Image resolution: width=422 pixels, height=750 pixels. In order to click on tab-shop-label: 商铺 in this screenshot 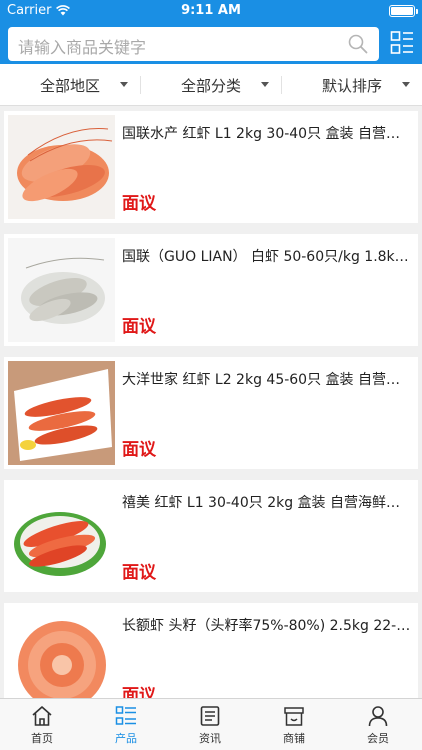, I will do `click(294, 738)`.